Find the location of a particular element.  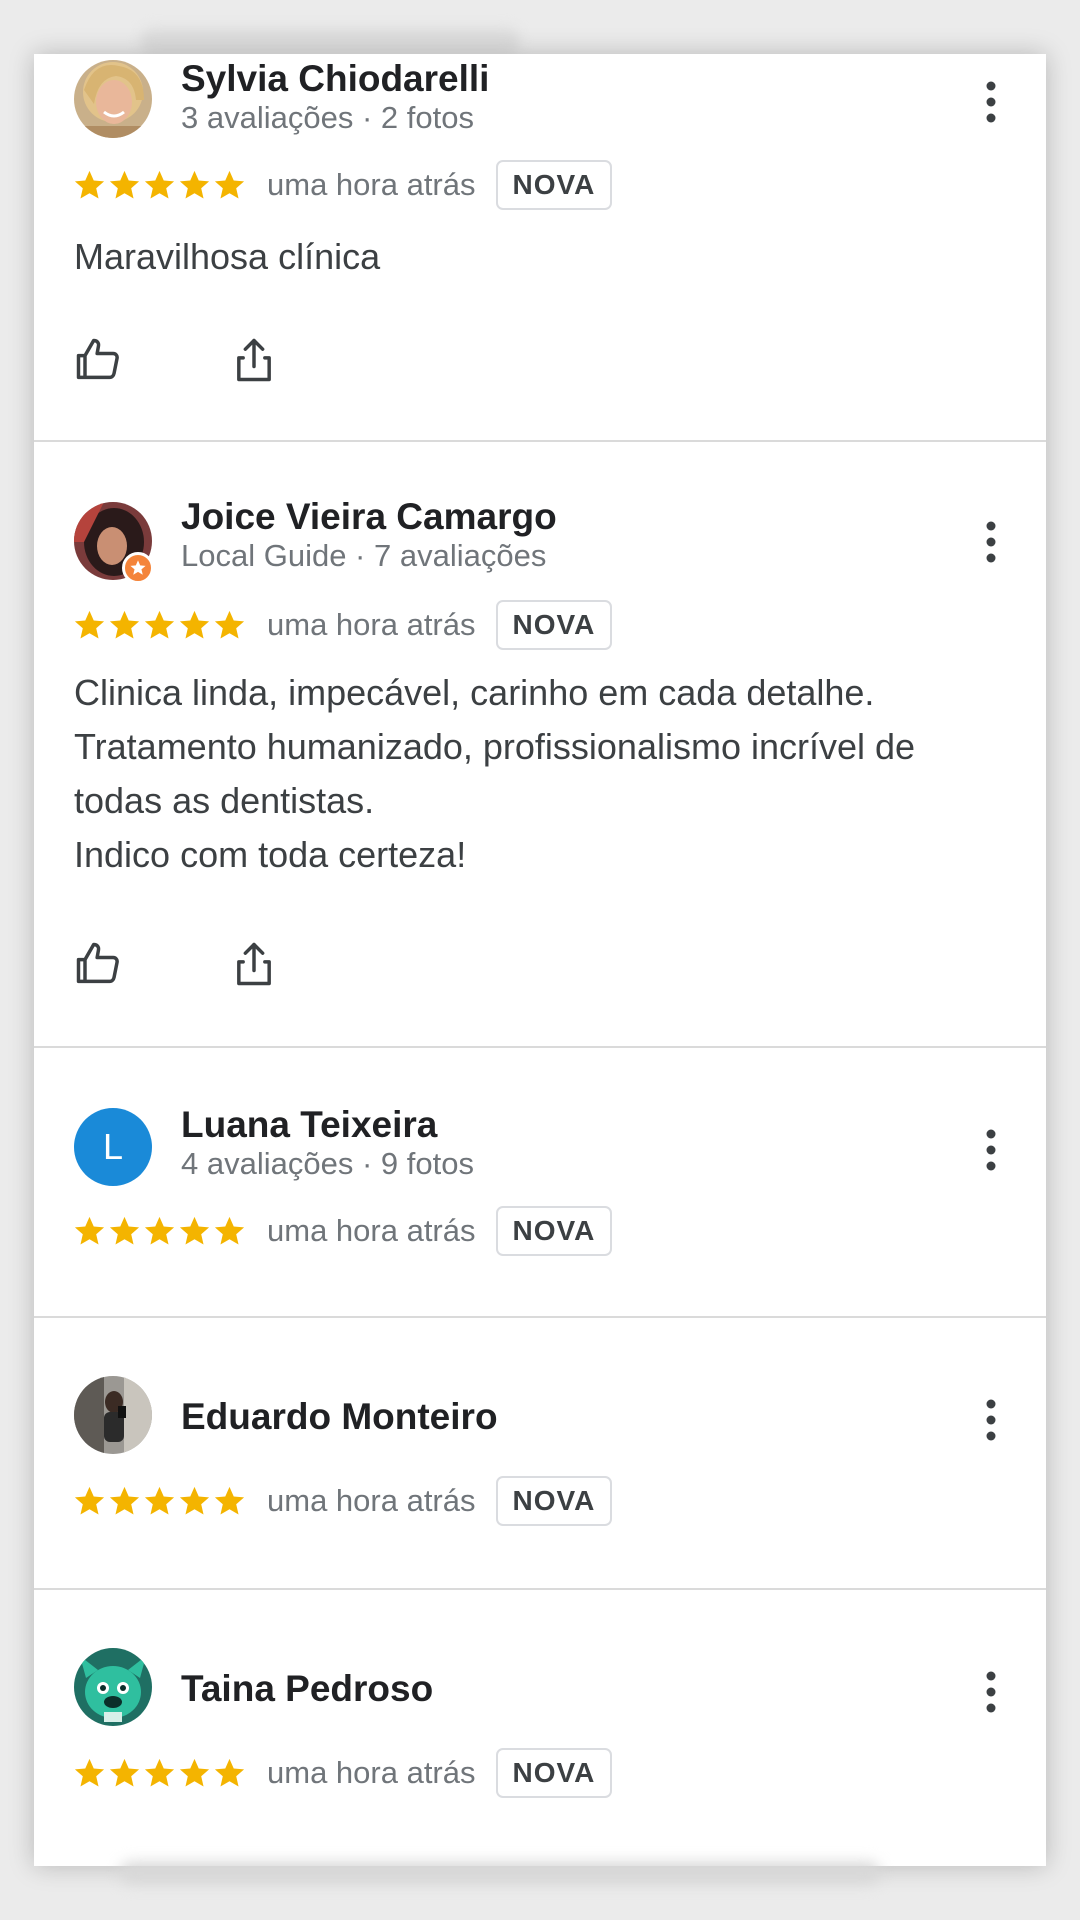

avatar-illustration is located at coordinates (113, 1687).